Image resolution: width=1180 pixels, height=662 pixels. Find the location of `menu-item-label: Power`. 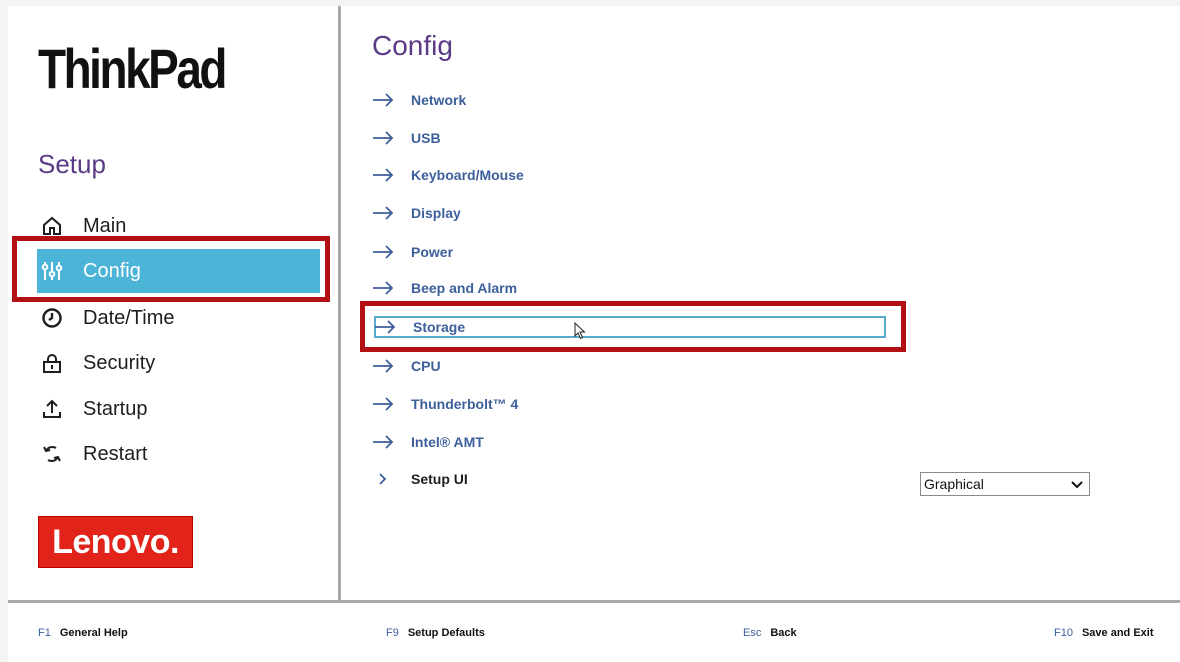

menu-item-label: Power is located at coordinates (432, 252).